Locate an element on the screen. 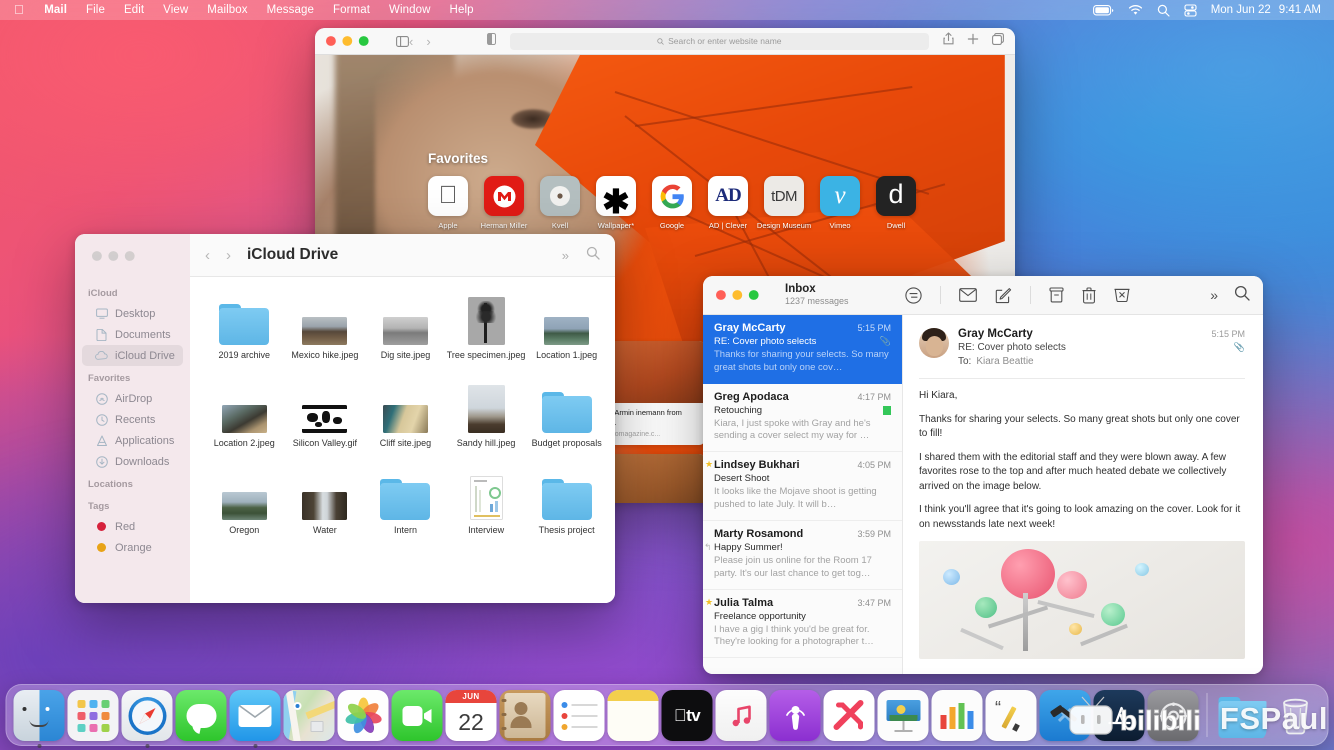 The width and height of the screenshot is (1334, 750). system-preferences-icon is located at coordinates (1173, 715).